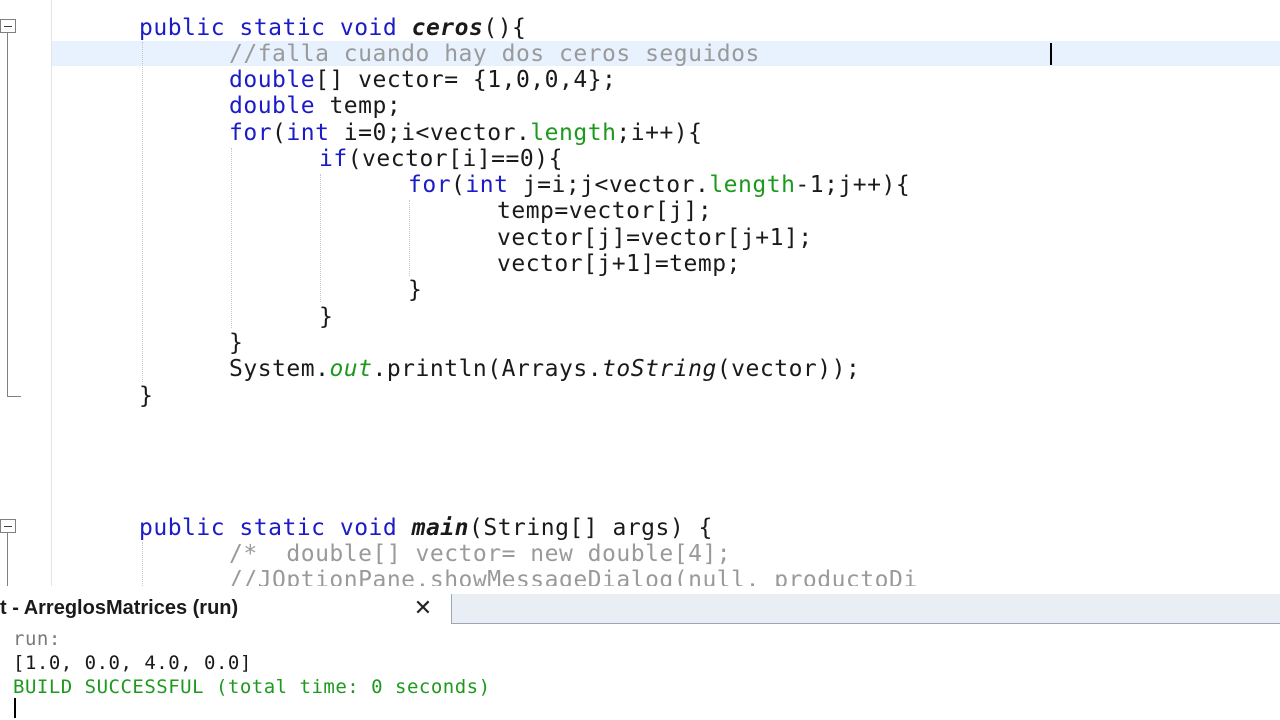 This screenshot has height=720, width=1280. What do you see at coordinates (640, 609) in the screenshot?
I see `output-tab-bar: t - ArreglosMatrices (run) ✕` at bounding box center [640, 609].